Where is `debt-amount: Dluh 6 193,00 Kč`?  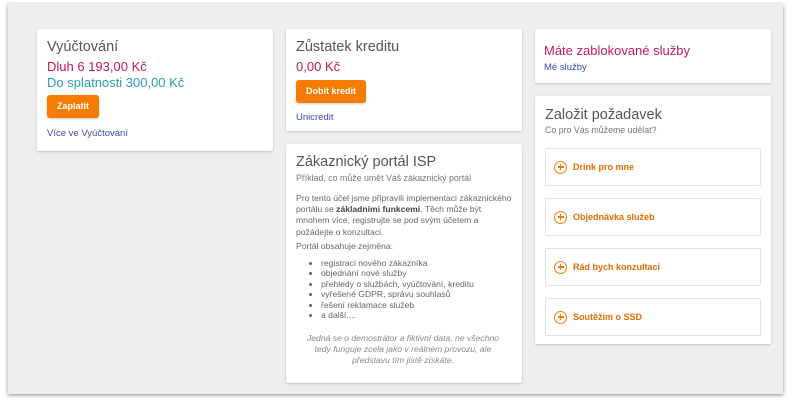 debt-amount: Dluh 6 193,00 Kč is located at coordinates (97, 66).